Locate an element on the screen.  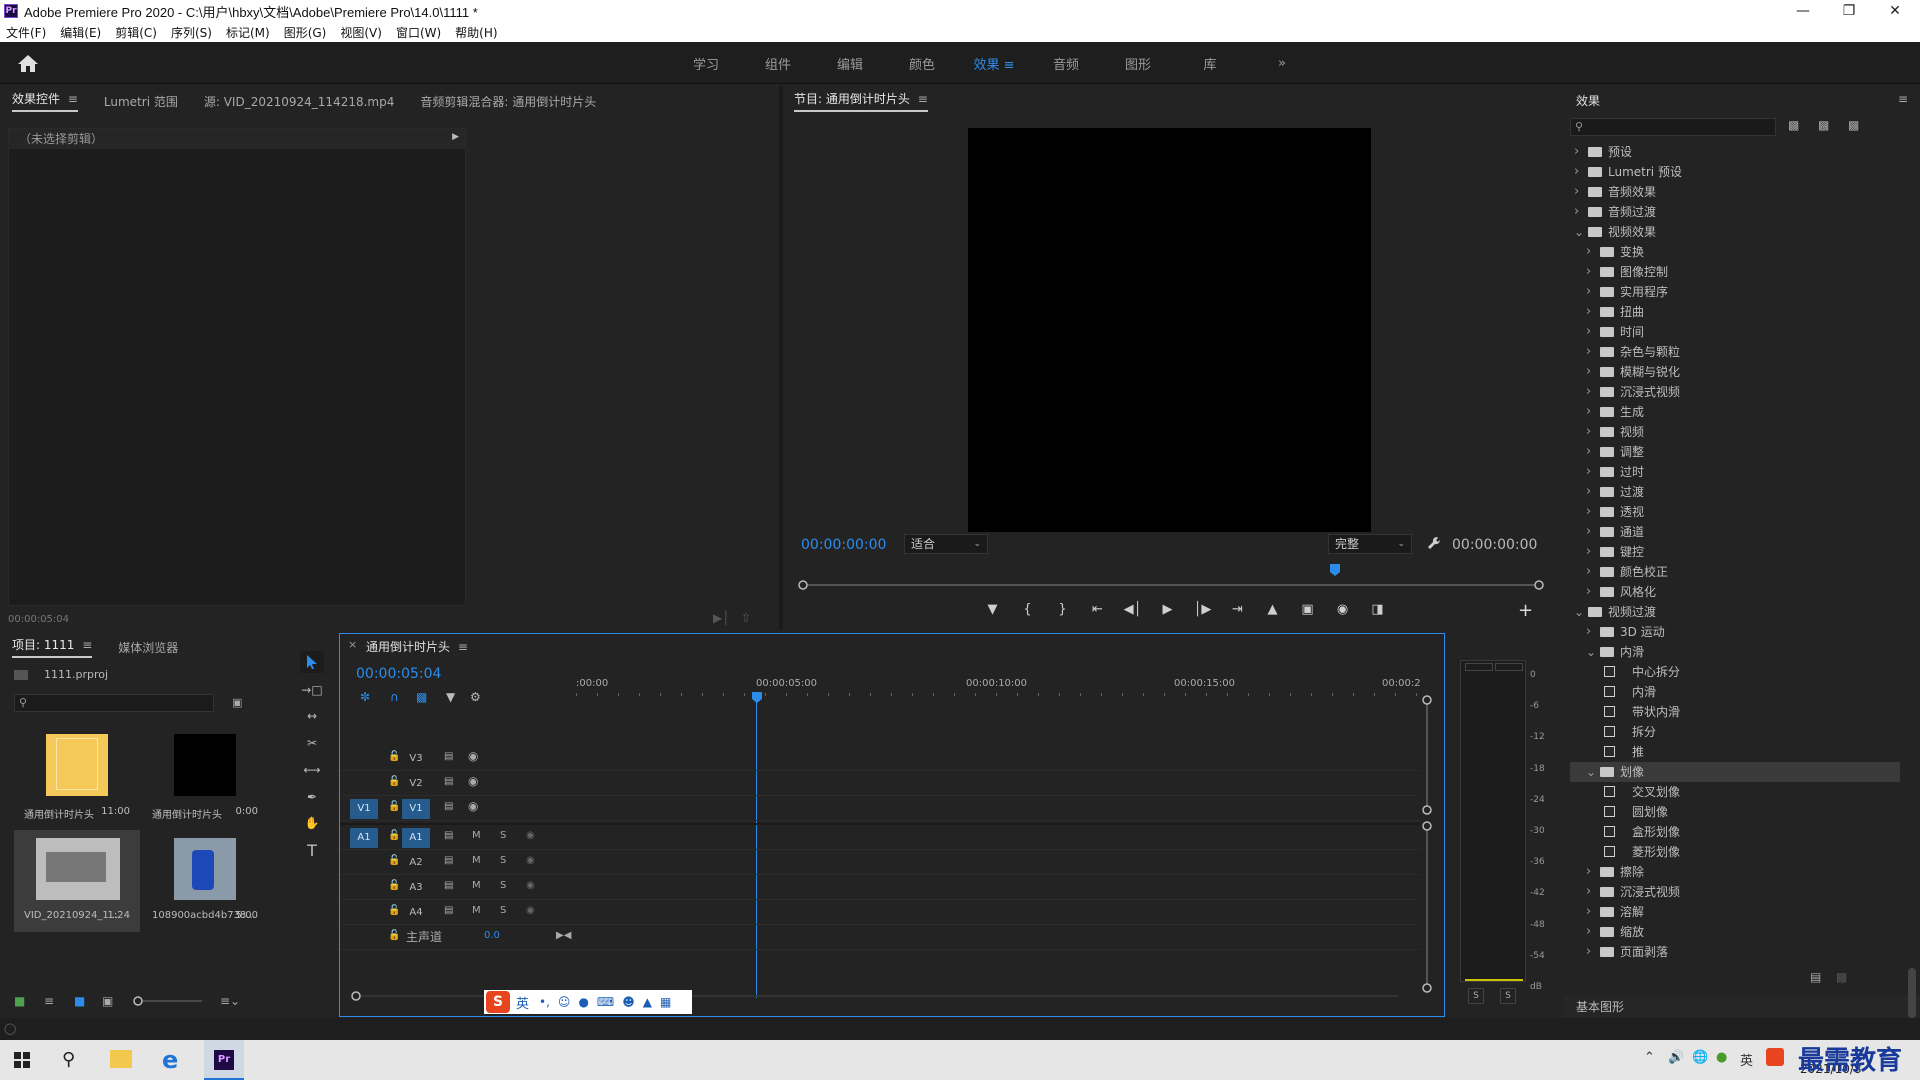
effect-folder: › 视频 is located at coordinates (1735, 432).